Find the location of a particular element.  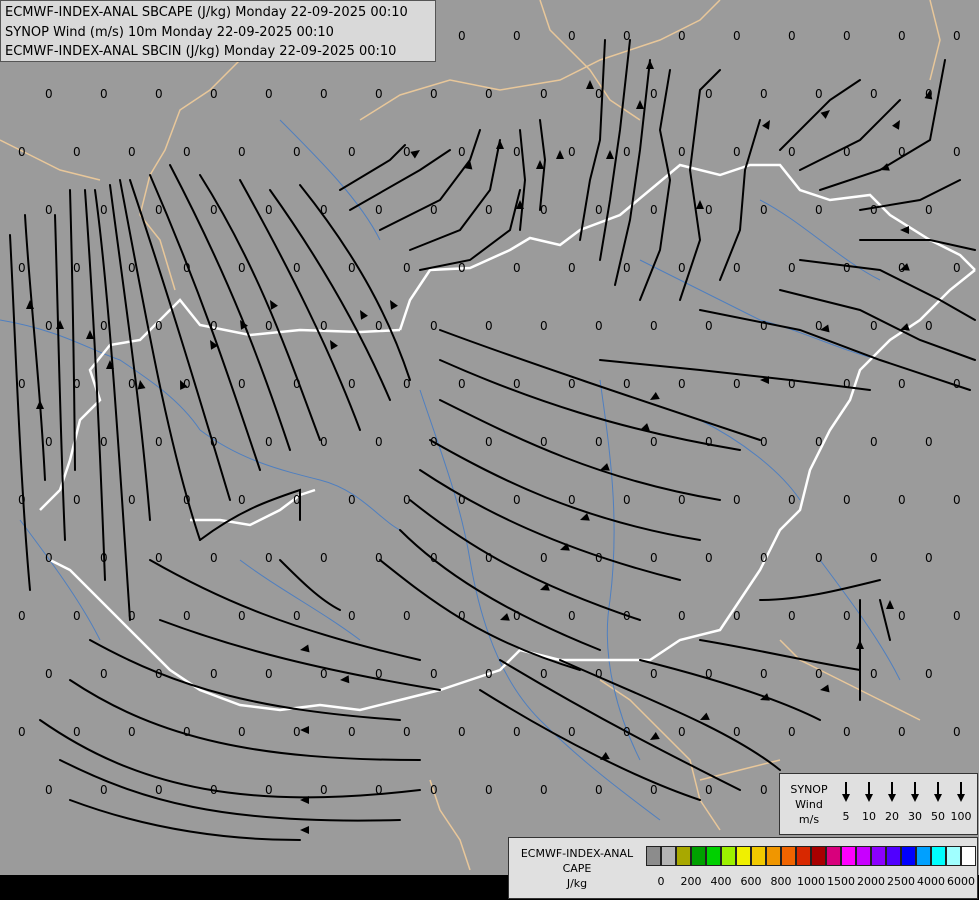

wind-speed-label: 30 is located at coordinates (915, 816).